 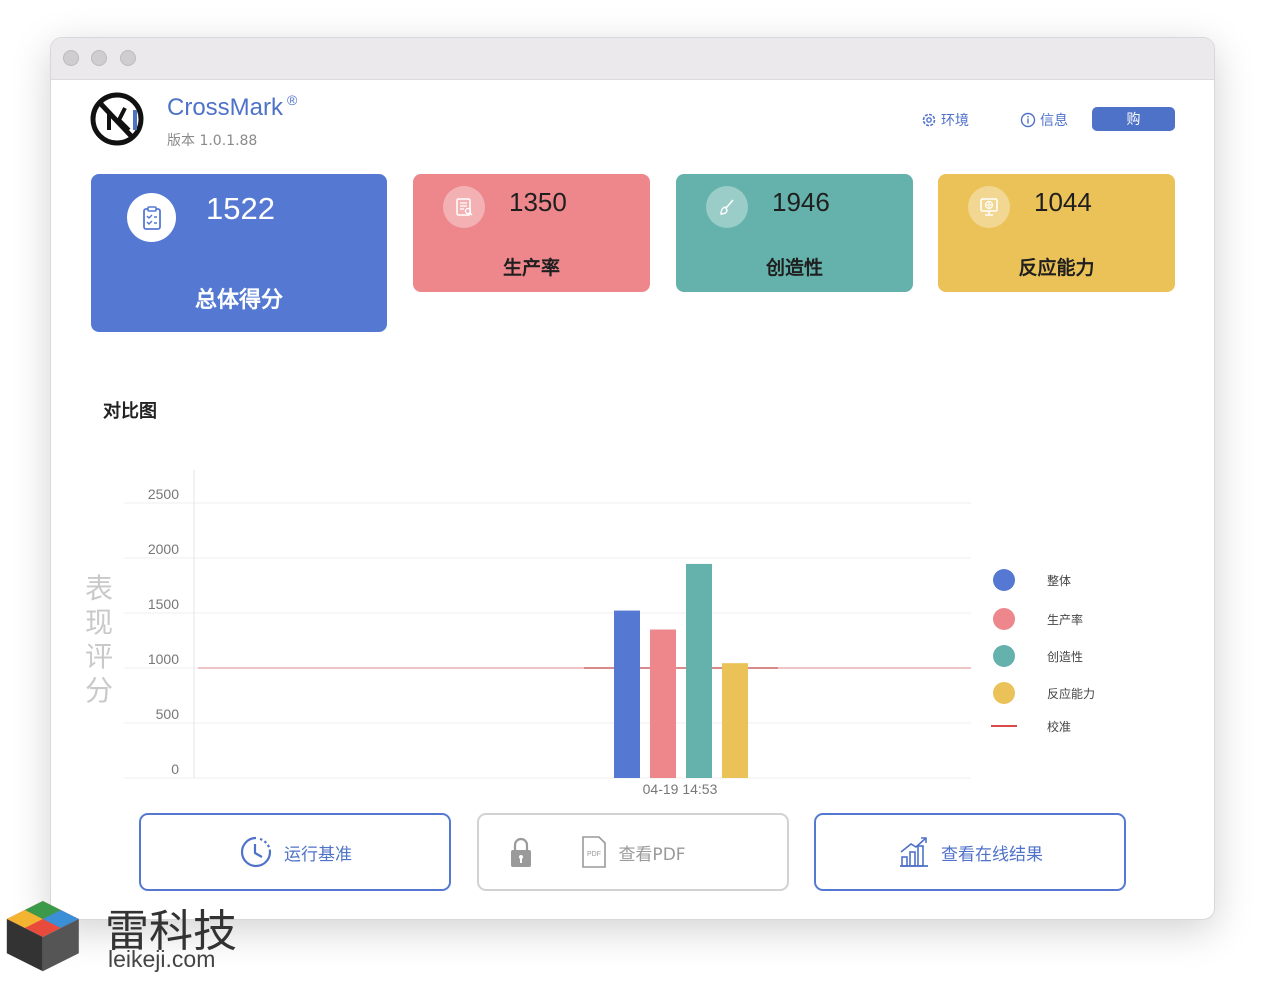 I want to click on svg-text: PDF, so click(x=594, y=854).